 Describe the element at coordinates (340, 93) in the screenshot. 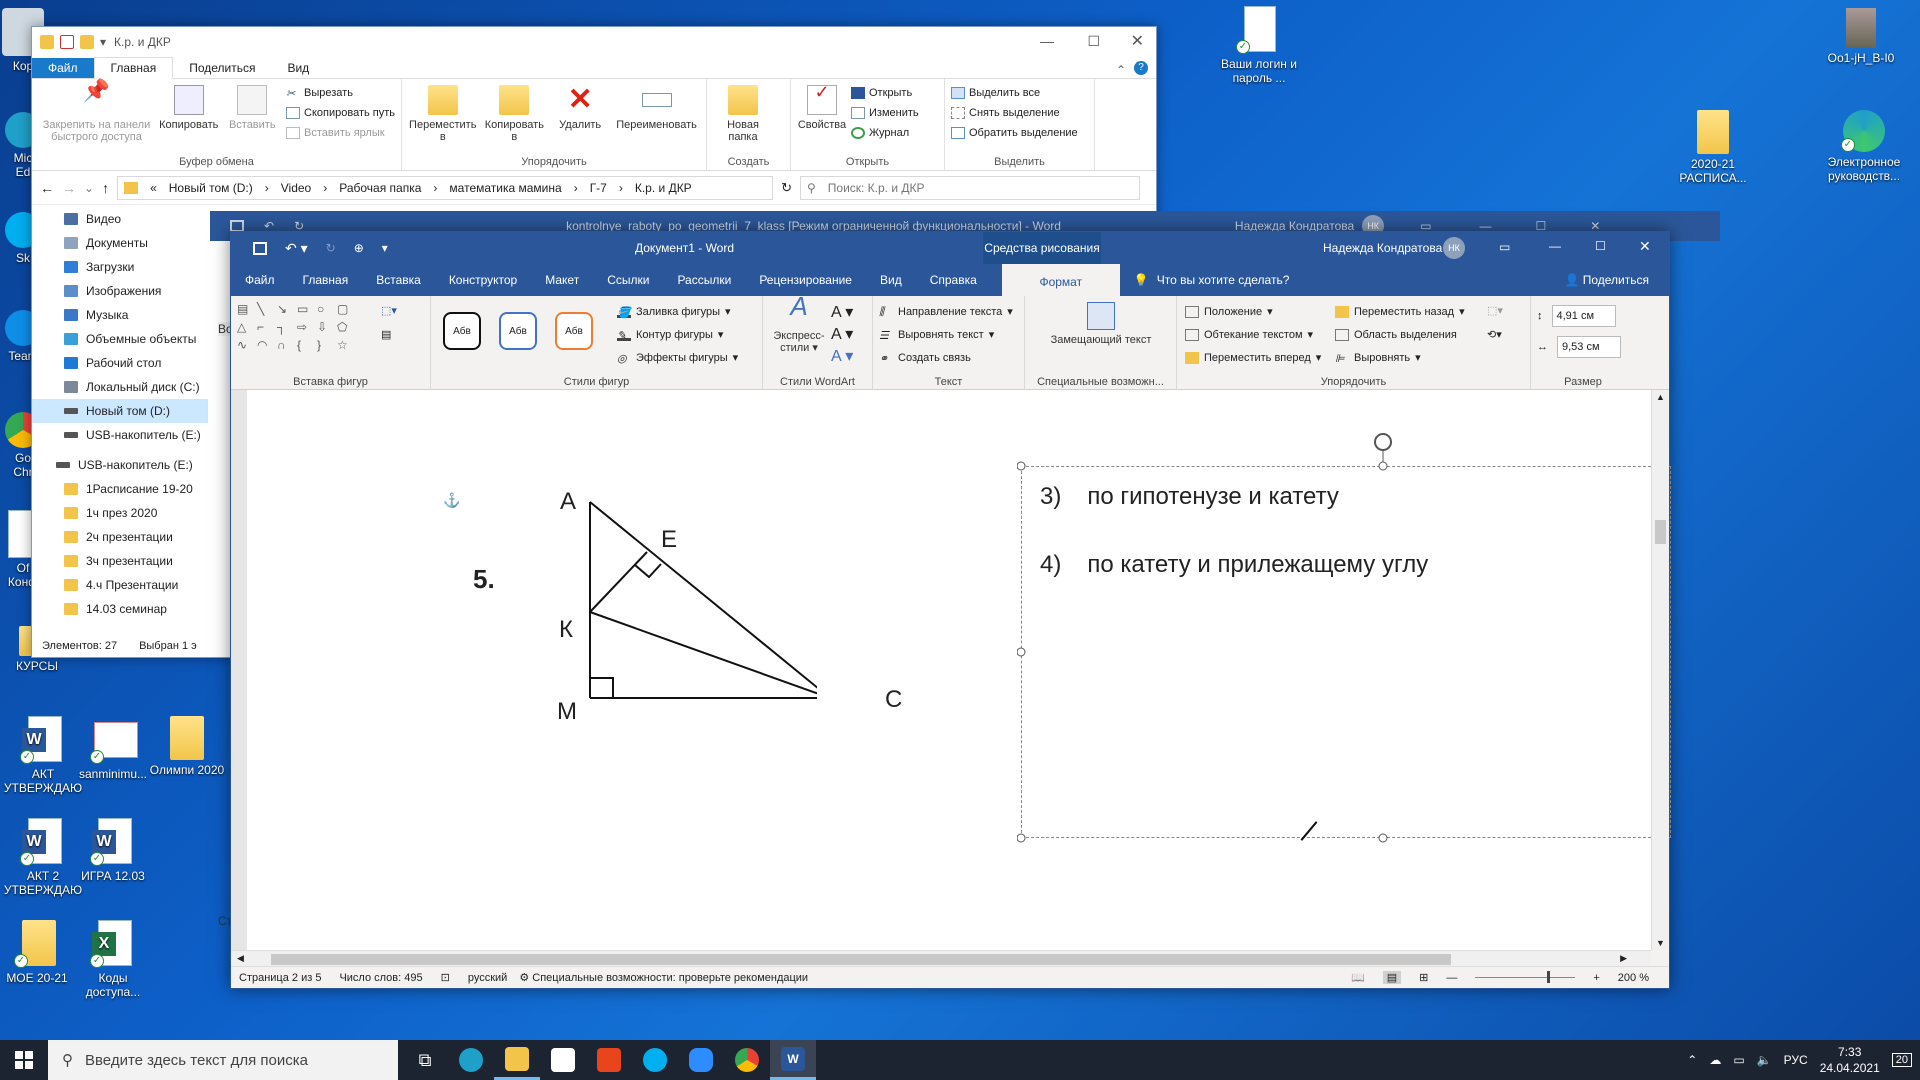

I see `cut-button: ✂ Вырезать` at that location.